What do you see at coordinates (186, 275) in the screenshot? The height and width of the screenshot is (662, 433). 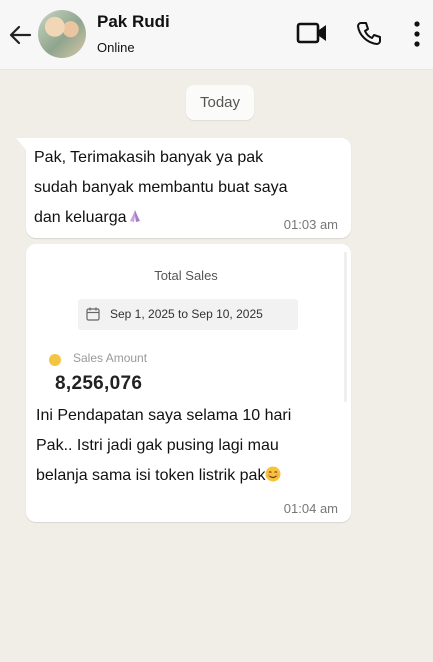 I see `card-title: Total Sales` at bounding box center [186, 275].